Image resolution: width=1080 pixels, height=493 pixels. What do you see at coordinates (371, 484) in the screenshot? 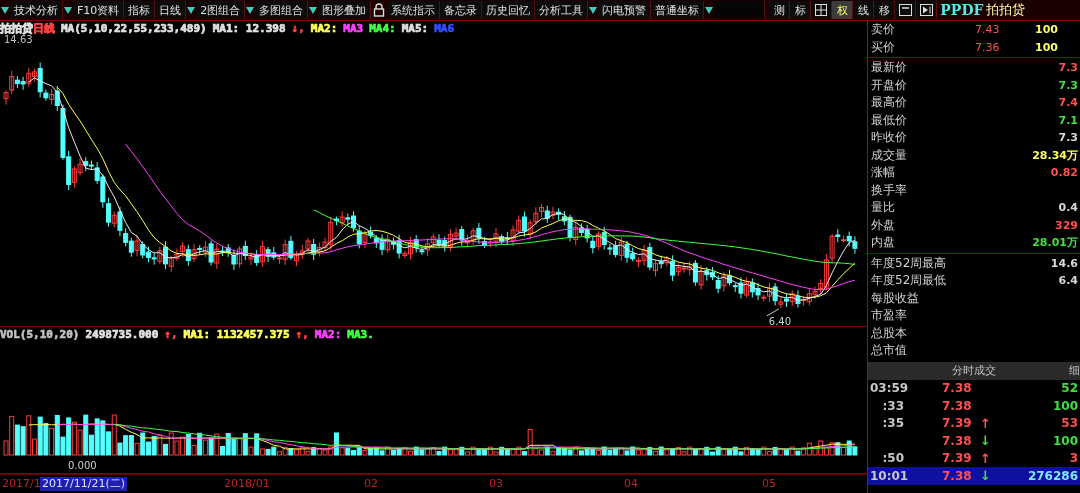
I see `date-label: 02` at bounding box center [371, 484].